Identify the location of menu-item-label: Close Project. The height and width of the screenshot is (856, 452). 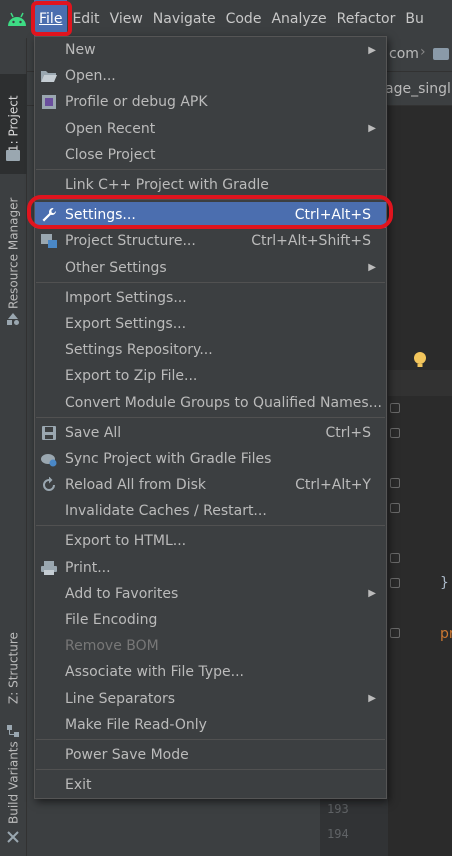
(110, 154).